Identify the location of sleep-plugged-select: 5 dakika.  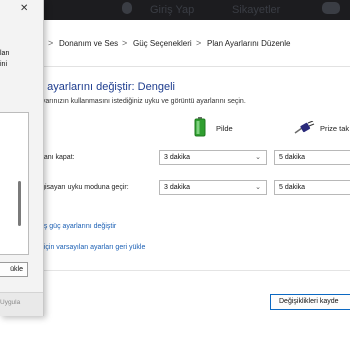
(312, 187).